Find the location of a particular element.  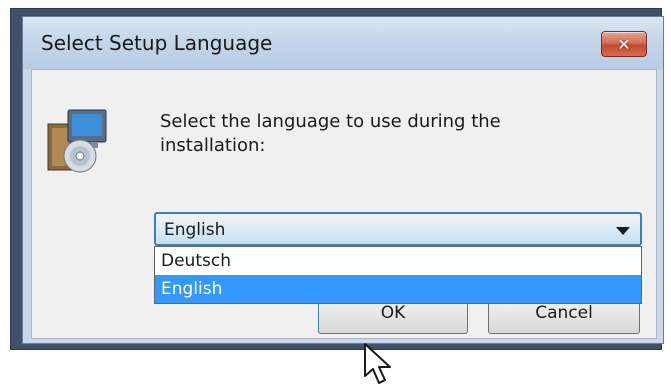

language-option-english: English is located at coordinates (398, 289).